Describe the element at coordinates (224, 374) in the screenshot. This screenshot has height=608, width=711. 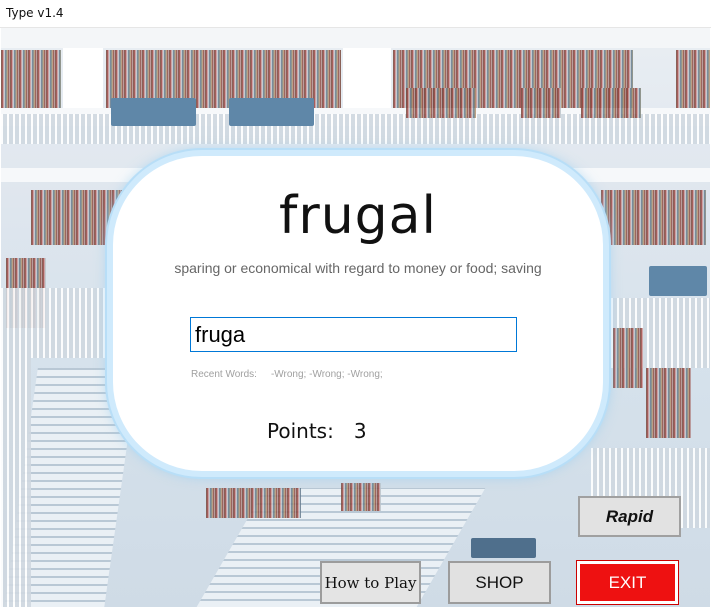
I see `recent-words-label: Recent Words:` at that location.